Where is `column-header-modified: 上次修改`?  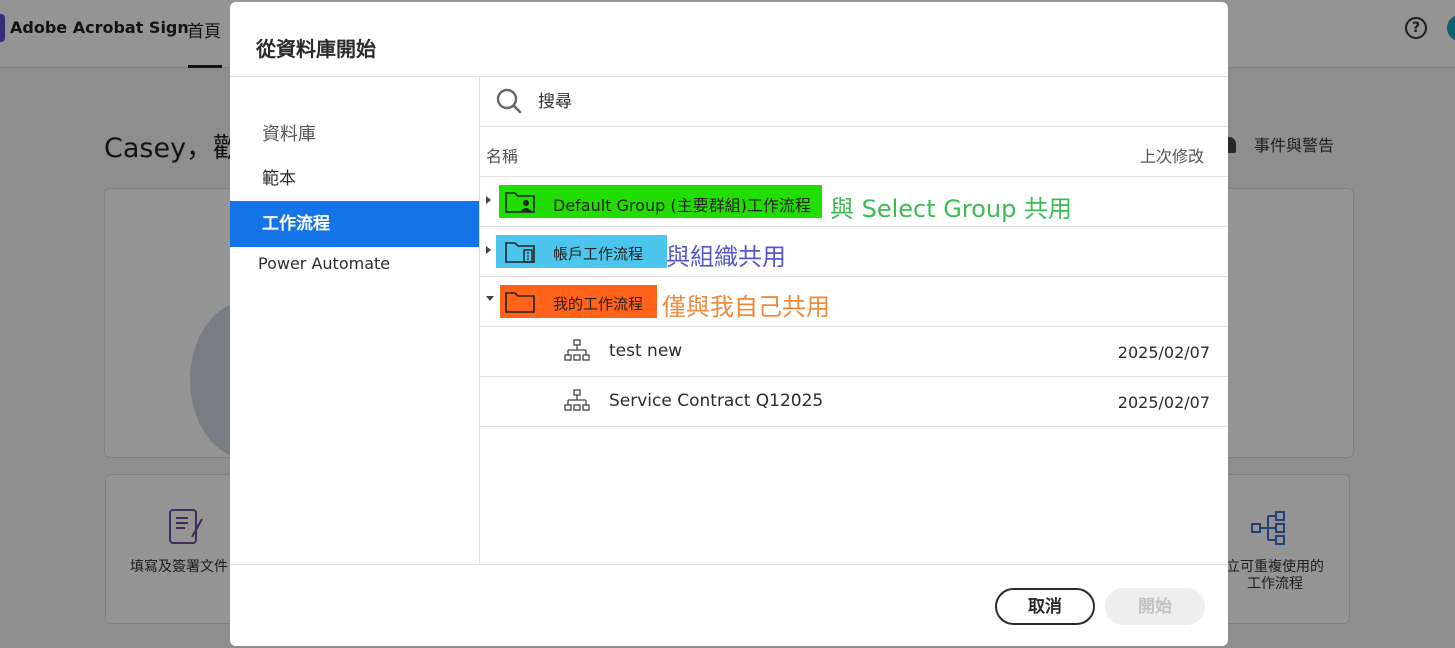
column-header-modified: 上次修改 is located at coordinates (1172, 155).